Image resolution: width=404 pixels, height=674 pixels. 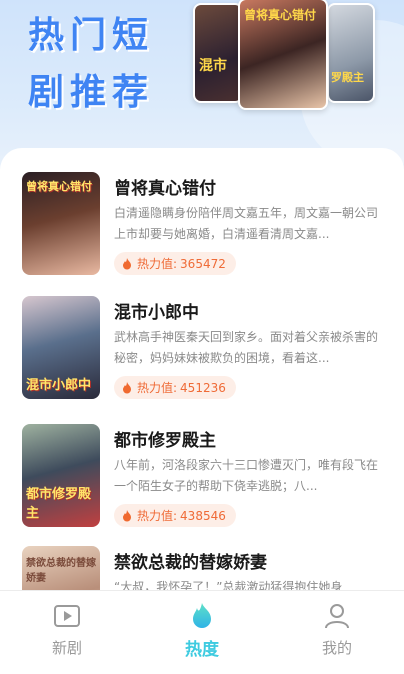 What do you see at coordinates (190, 563) in the screenshot?
I see `drama-title: 禁欲总裁的替嫁娇妻` at bounding box center [190, 563].